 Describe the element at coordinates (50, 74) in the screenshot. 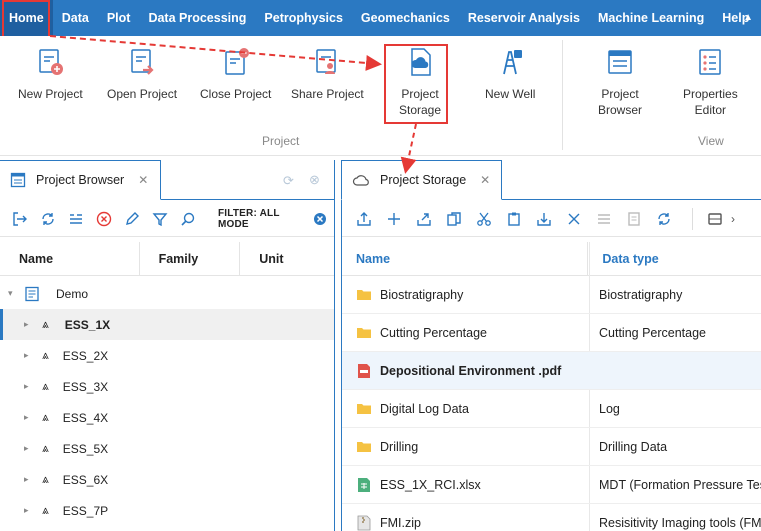

I see `new-project-button: New Project` at that location.